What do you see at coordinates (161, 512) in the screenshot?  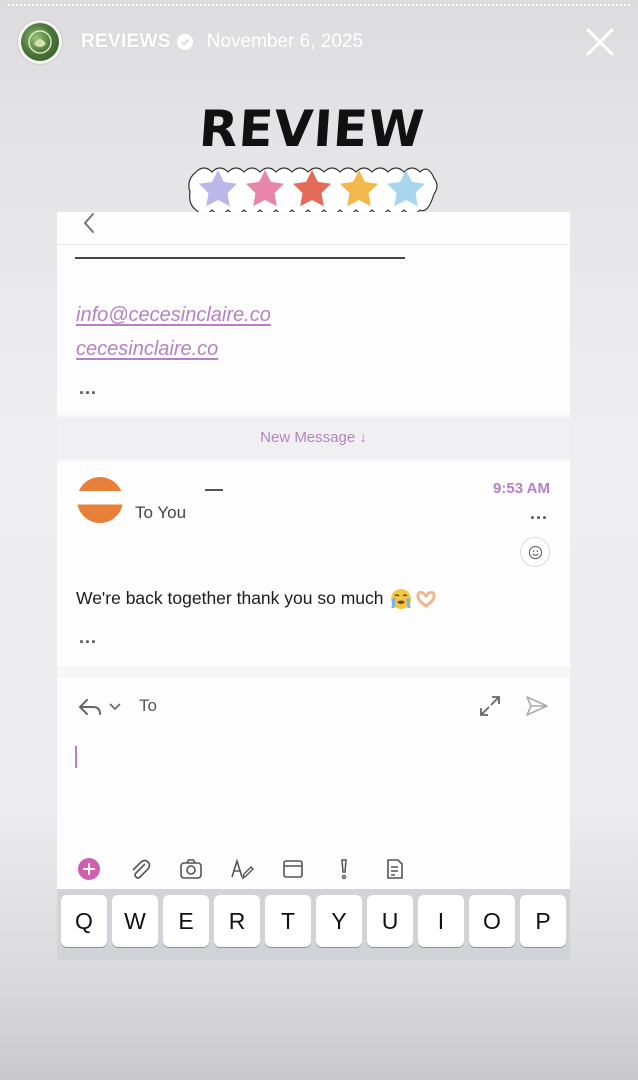 I see `recipient-label: To You` at bounding box center [161, 512].